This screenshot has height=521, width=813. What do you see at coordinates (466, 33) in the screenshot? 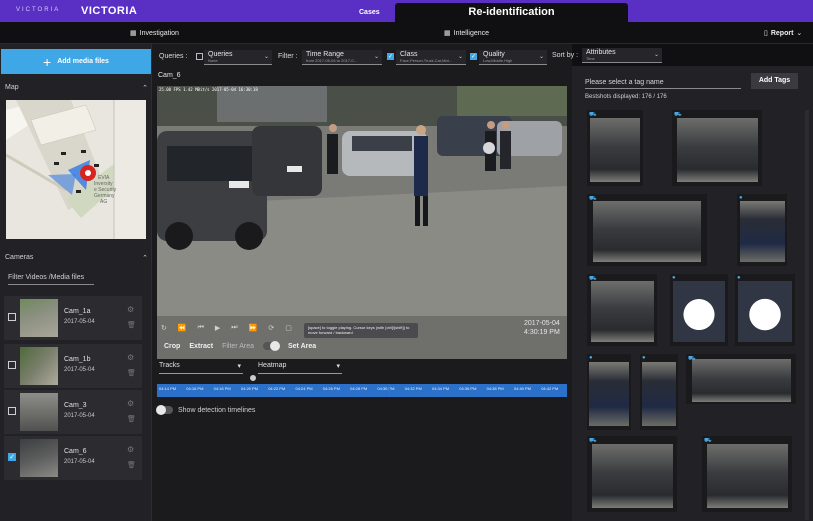
I see `nav-intelligence: ▦ Intelligence` at bounding box center [466, 33].